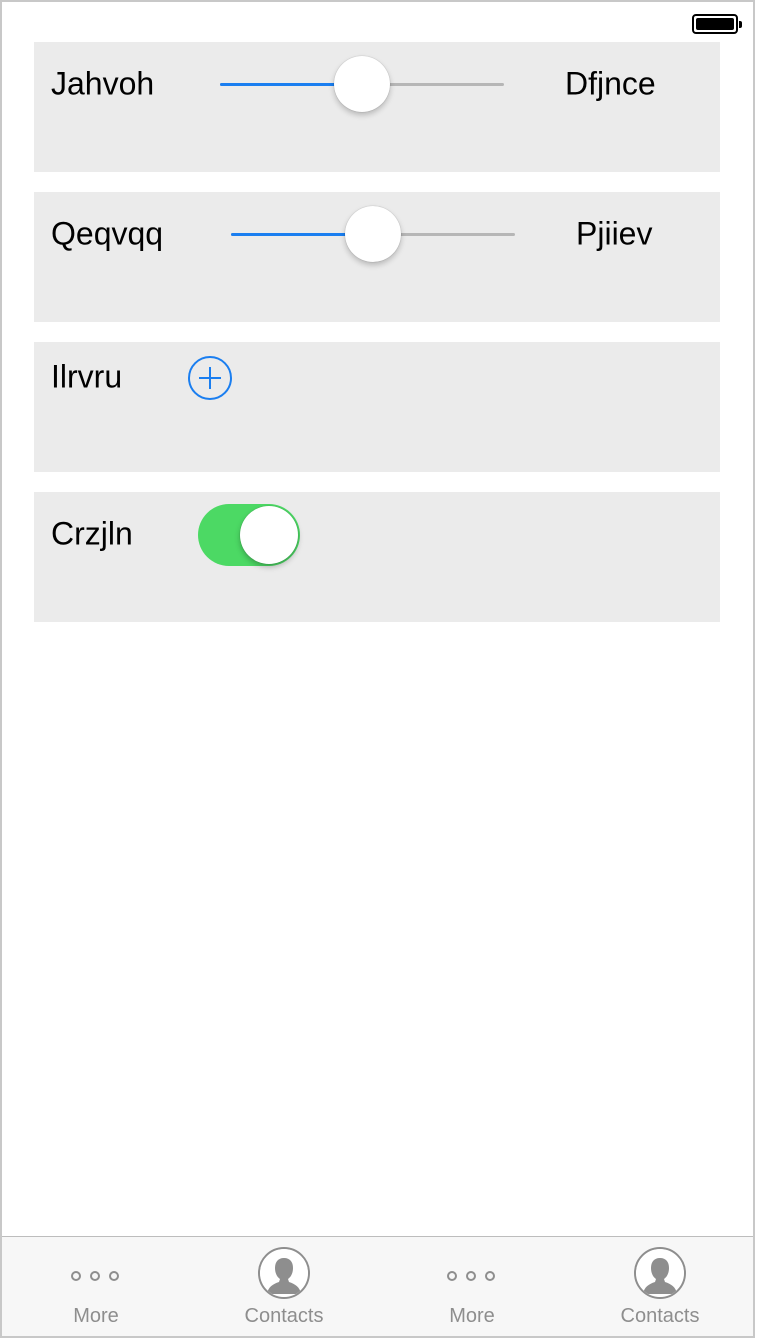 The width and height of the screenshot is (760, 1340). I want to click on toggle-row: Crzjln, so click(377, 557).